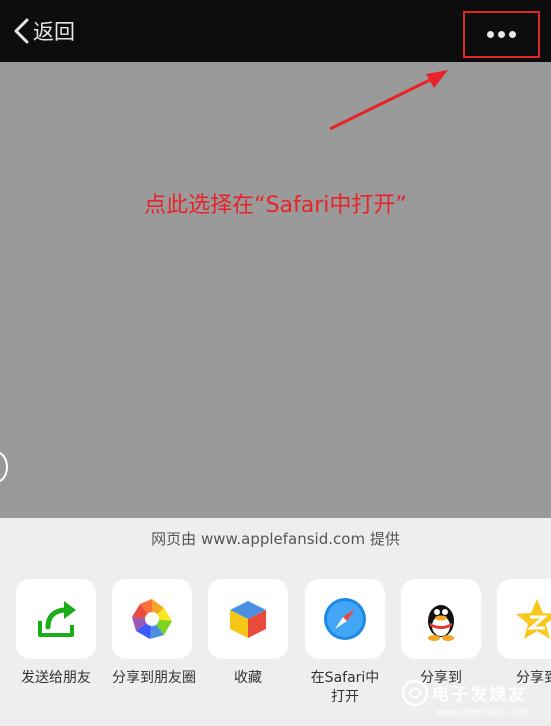 The width and height of the screenshot is (551, 726). Describe the element at coordinates (415, 693) in the screenshot. I see `watermark-logo` at that location.